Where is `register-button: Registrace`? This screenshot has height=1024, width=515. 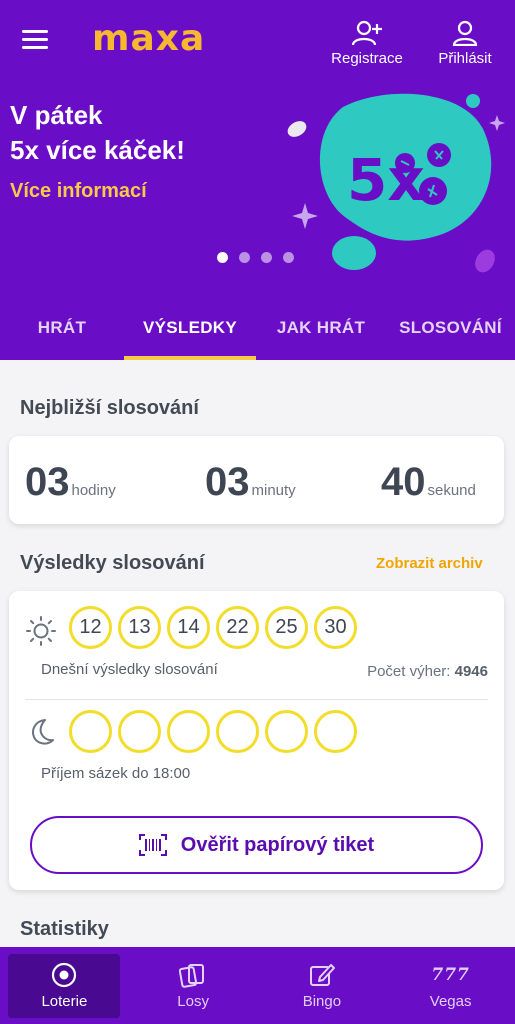 register-button: Registrace is located at coordinates (367, 43).